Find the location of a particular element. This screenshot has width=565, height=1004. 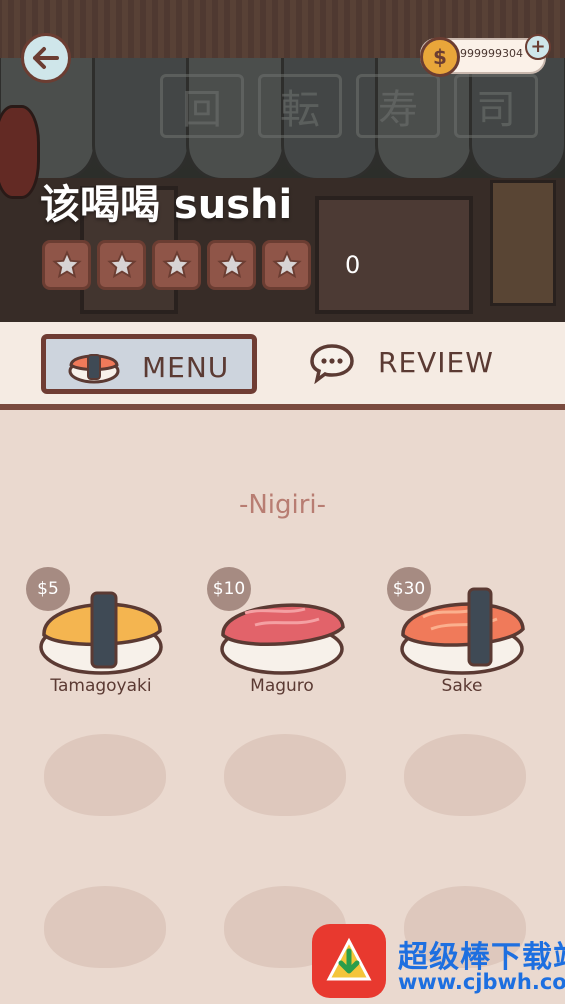

shop-name: 该喝喝 sushi is located at coordinates (166, 205).